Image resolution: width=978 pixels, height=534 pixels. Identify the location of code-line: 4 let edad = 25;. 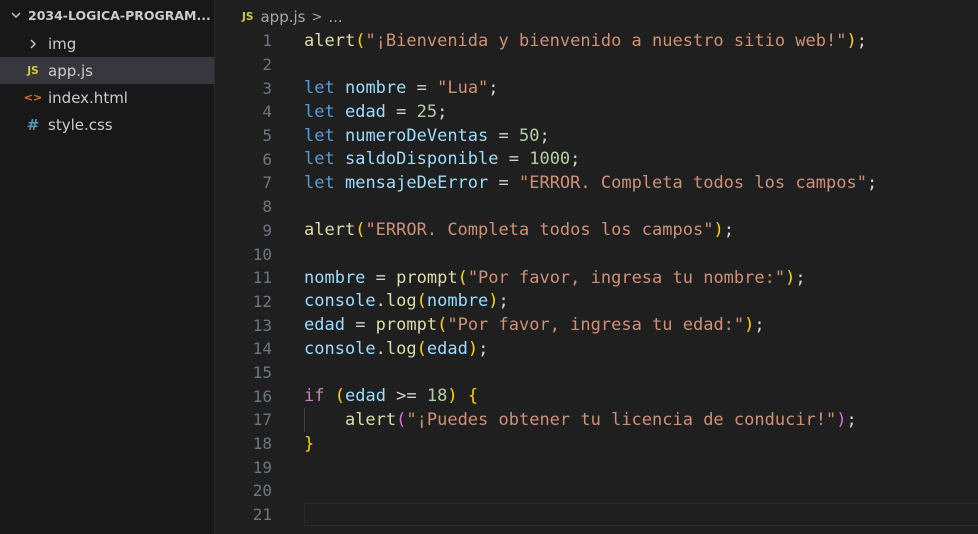
(596, 112).